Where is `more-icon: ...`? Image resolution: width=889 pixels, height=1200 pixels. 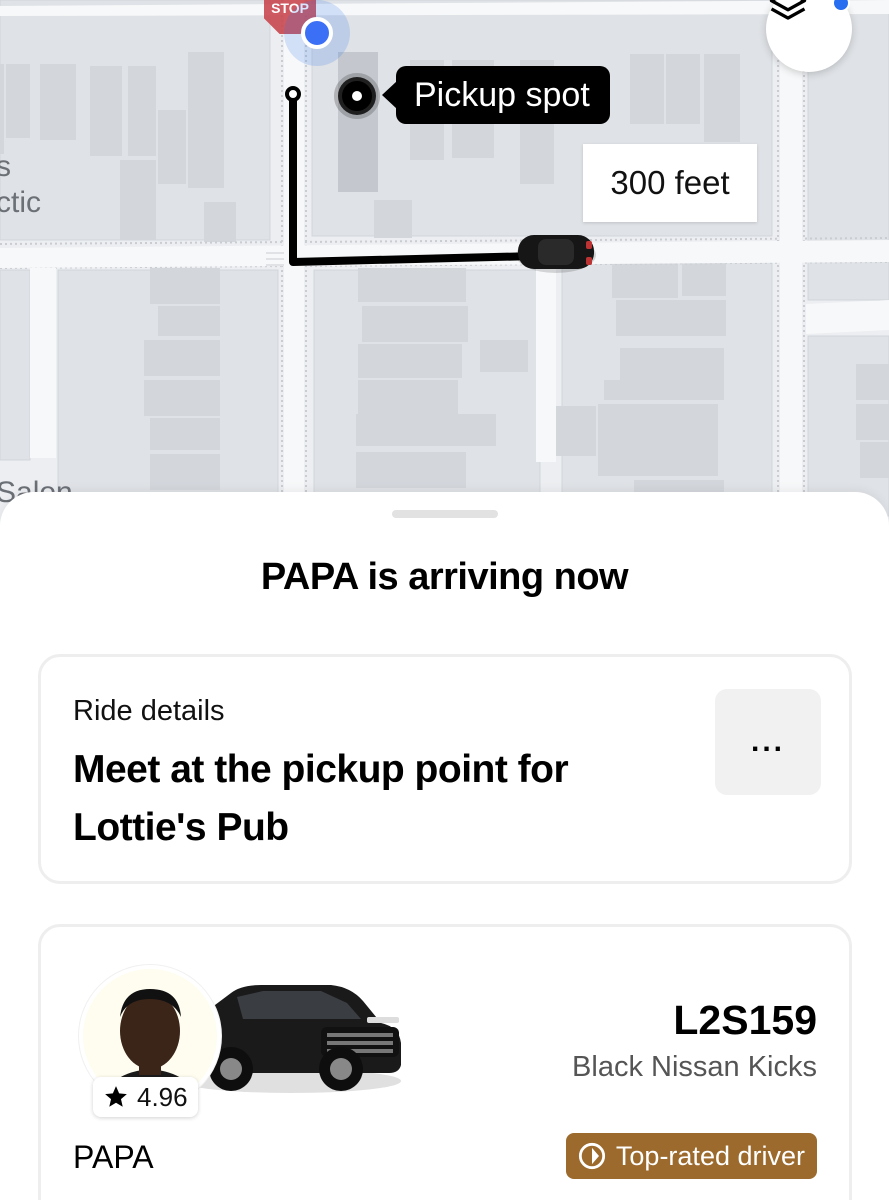
more-icon: ... is located at coordinates (767, 741).